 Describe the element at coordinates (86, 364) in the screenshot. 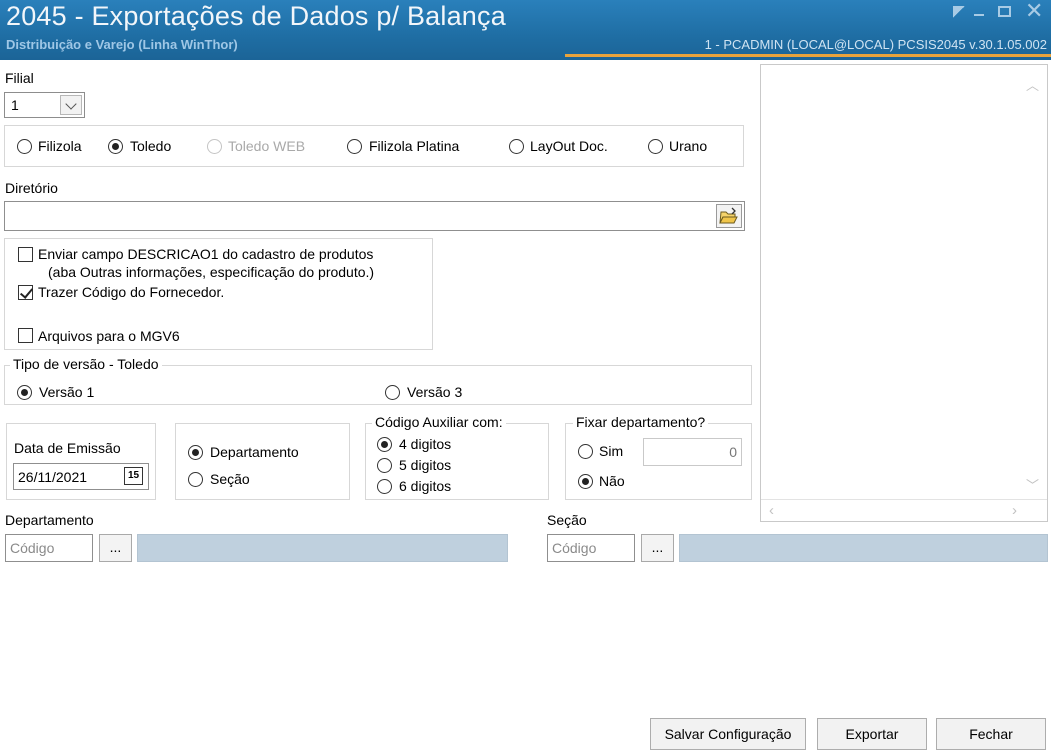

I see `tipo-versao-legend: Tipo de versão - Toledo` at that location.